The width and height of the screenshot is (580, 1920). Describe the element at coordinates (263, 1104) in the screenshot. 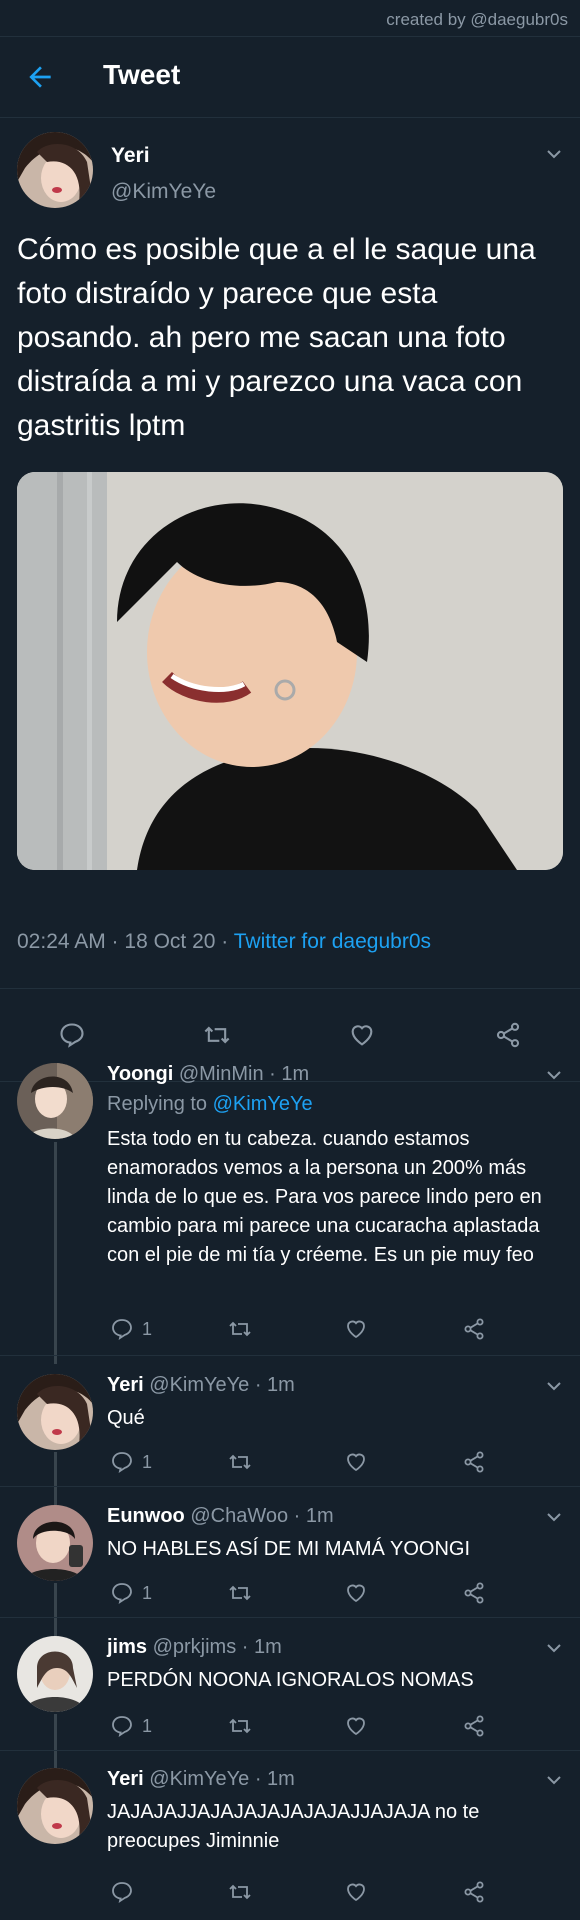

I see `replying-to-link: @KimYeYe` at that location.